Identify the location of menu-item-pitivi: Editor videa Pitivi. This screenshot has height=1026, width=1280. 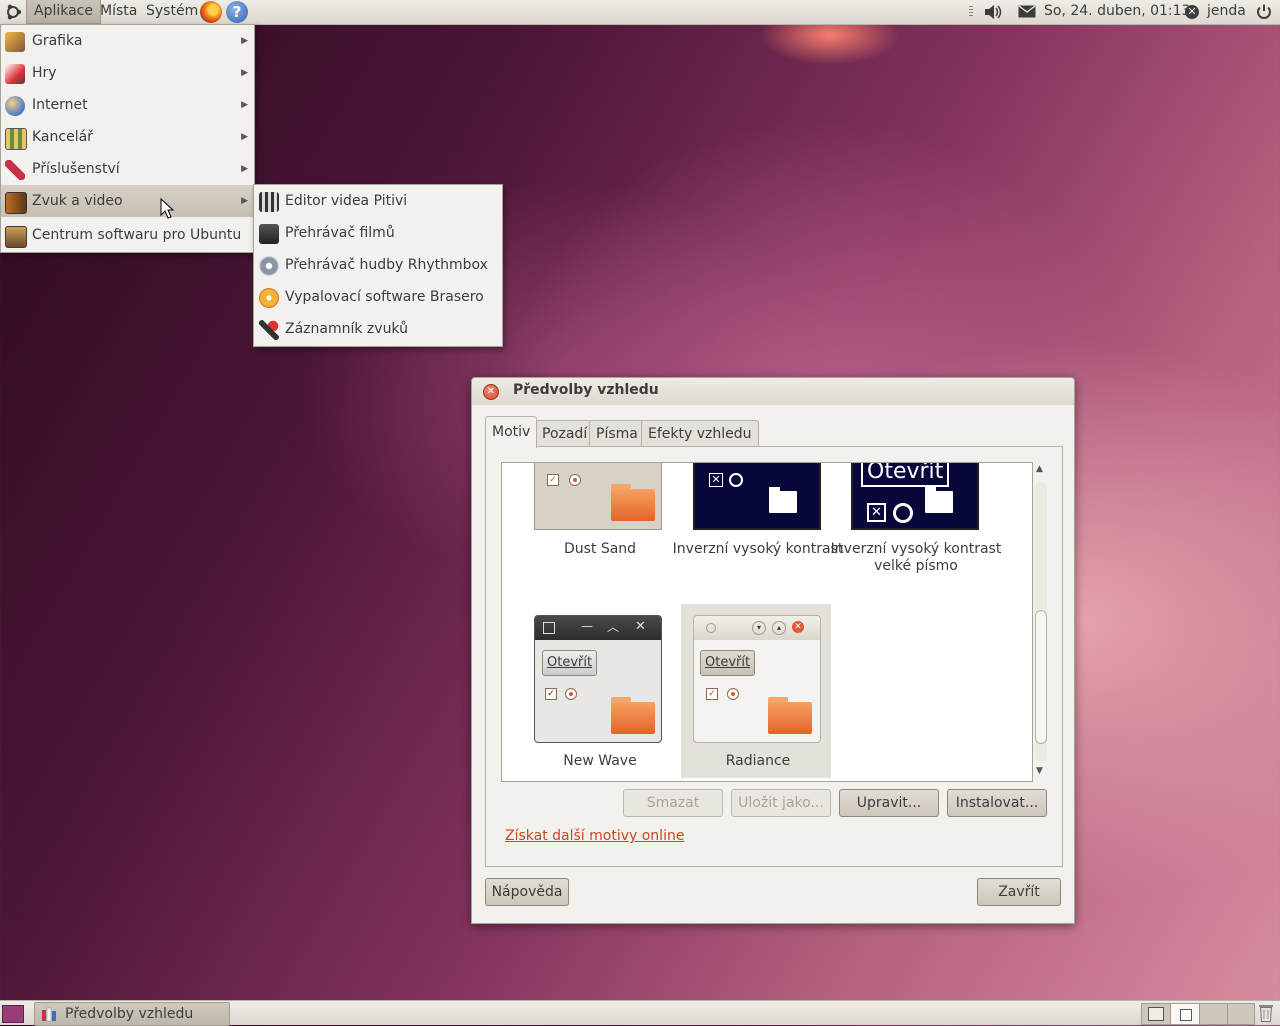
(378, 201).